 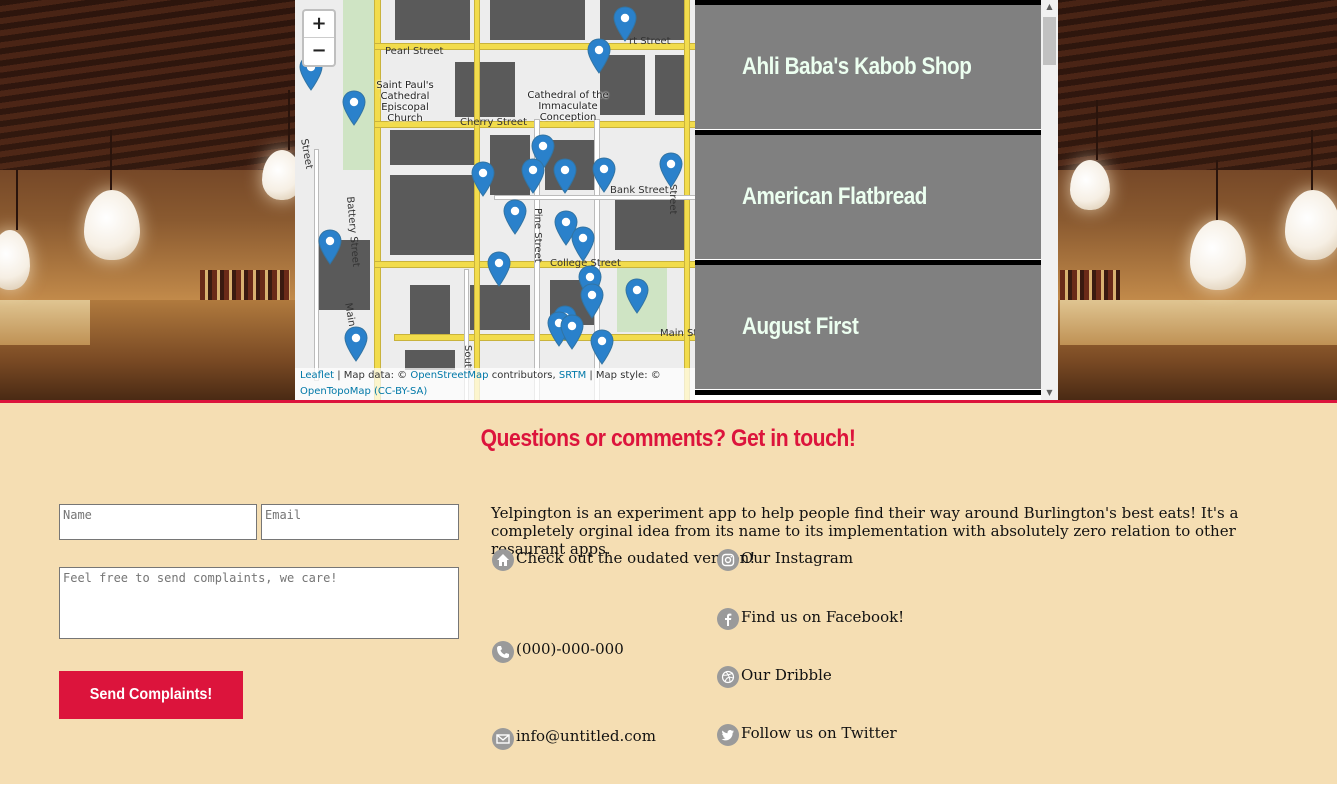 I want to click on facebook-icon, so click(x=728, y=619).